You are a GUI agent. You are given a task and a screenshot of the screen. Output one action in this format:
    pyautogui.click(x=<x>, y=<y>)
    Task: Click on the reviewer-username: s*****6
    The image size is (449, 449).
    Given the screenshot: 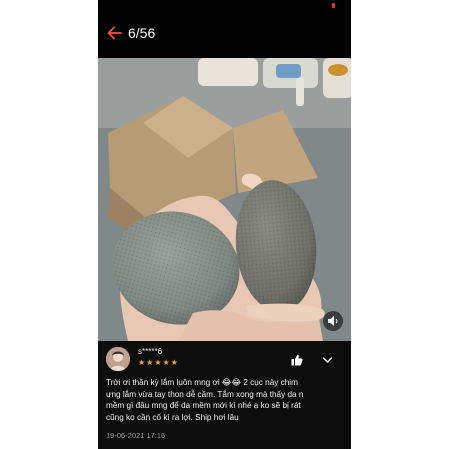 What is the action you would take?
    pyautogui.click(x=150, y=351)
    